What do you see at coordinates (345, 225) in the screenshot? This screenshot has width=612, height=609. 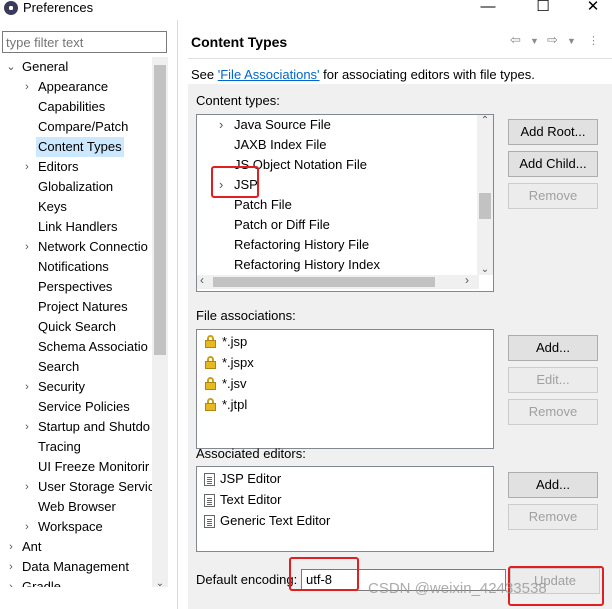 I see `content-type-item: Patch or Diff File` at bounding box center [345, 225].